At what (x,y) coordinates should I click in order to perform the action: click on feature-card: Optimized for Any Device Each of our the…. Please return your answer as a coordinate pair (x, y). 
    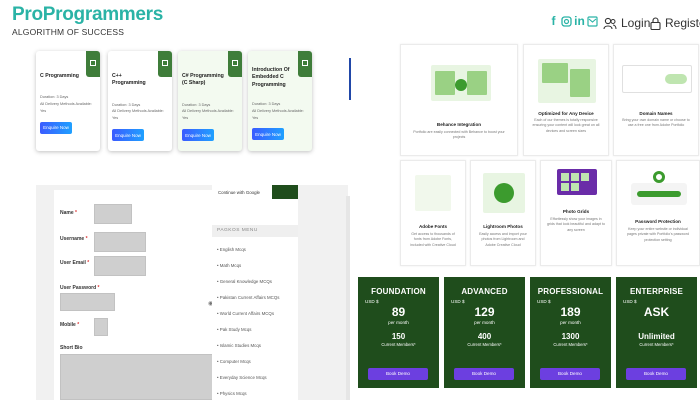
    Looking at the image, I should click on (566, 100).